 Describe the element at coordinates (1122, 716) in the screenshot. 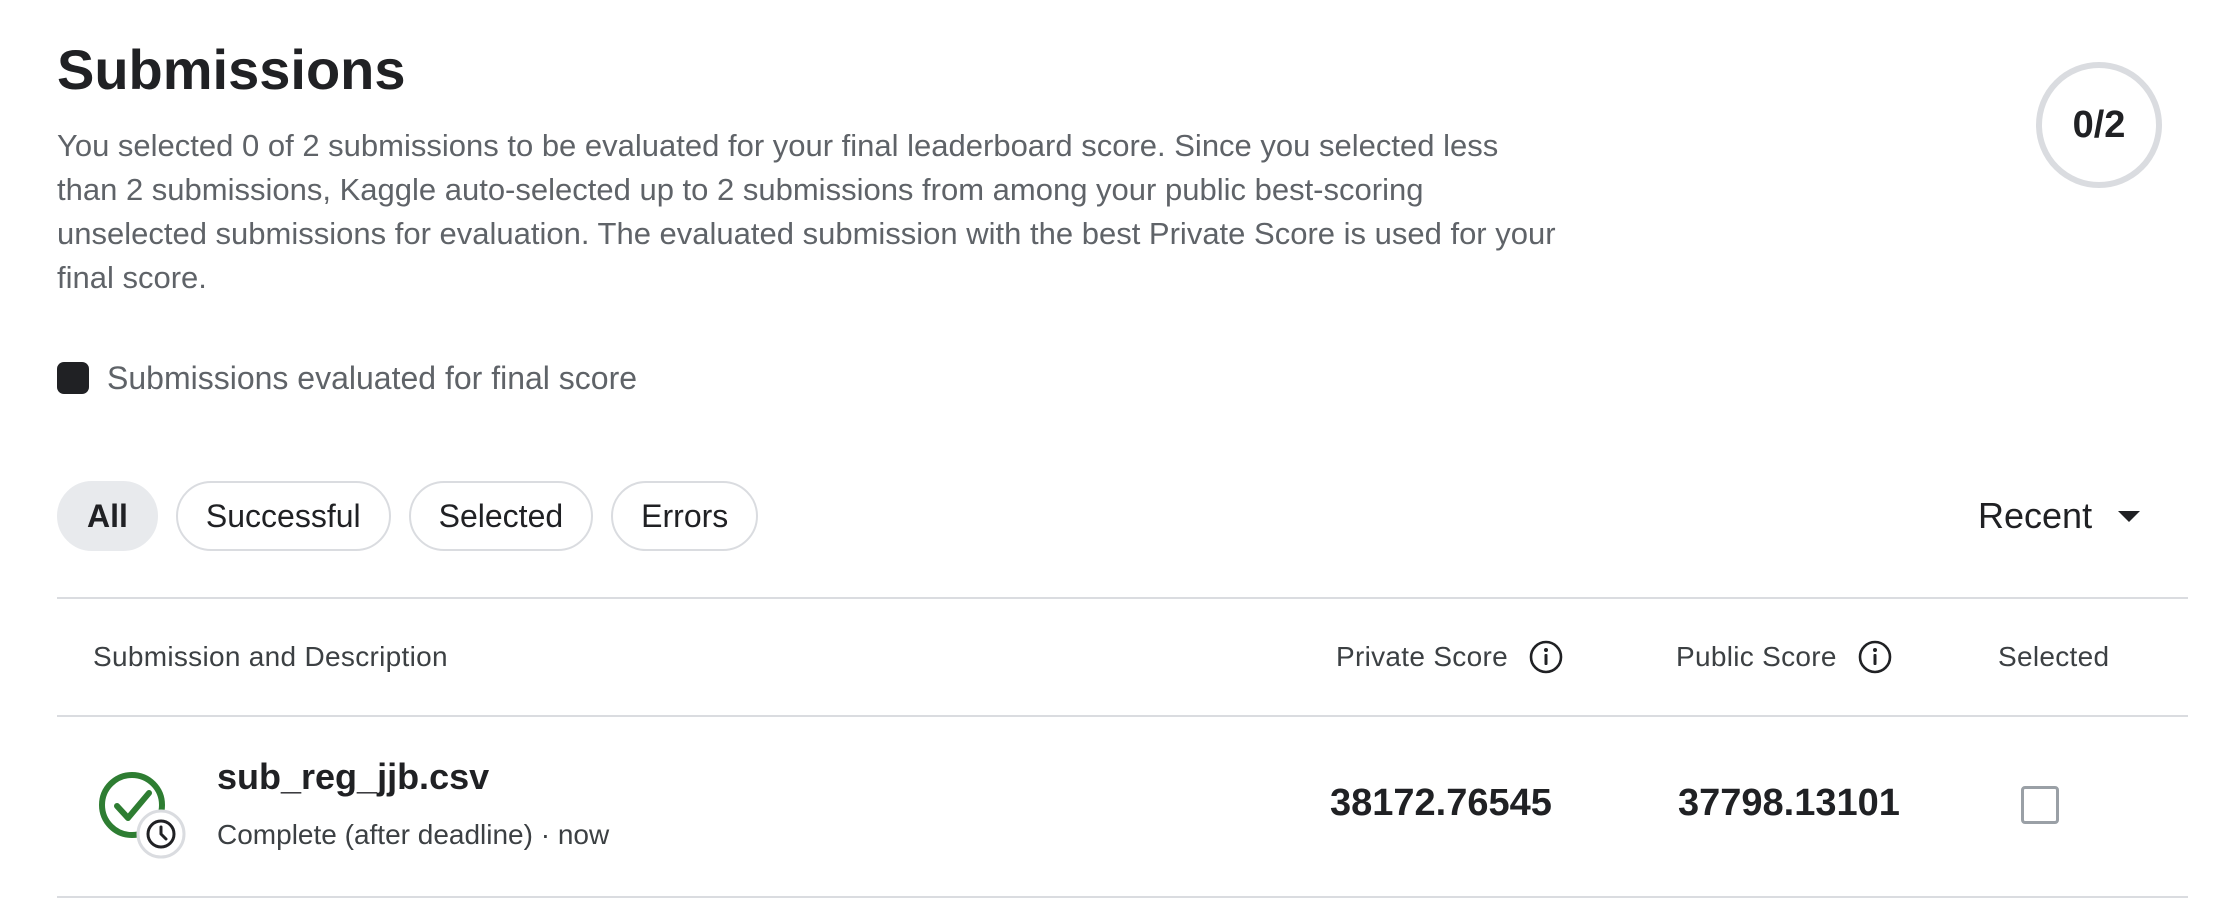

I see `table-header-divider` at that location.